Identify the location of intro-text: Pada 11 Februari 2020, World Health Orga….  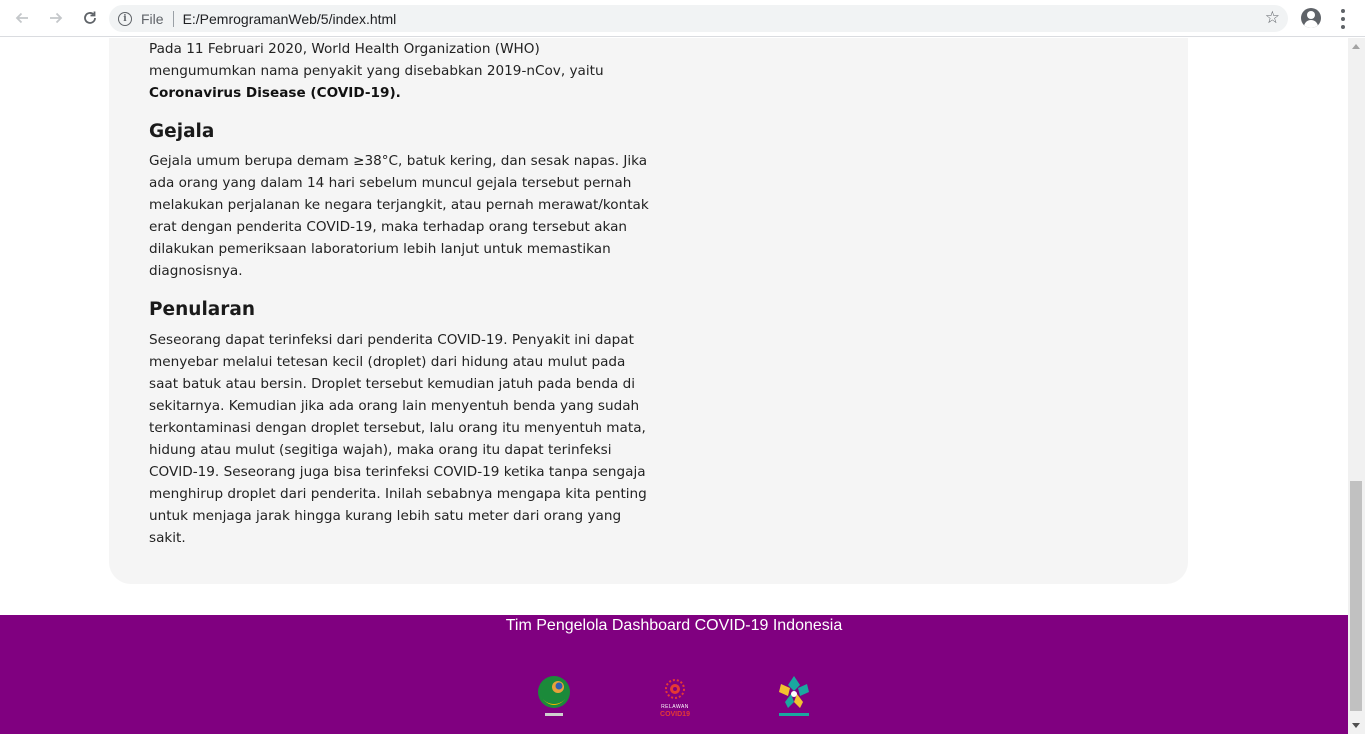
(376, 60).